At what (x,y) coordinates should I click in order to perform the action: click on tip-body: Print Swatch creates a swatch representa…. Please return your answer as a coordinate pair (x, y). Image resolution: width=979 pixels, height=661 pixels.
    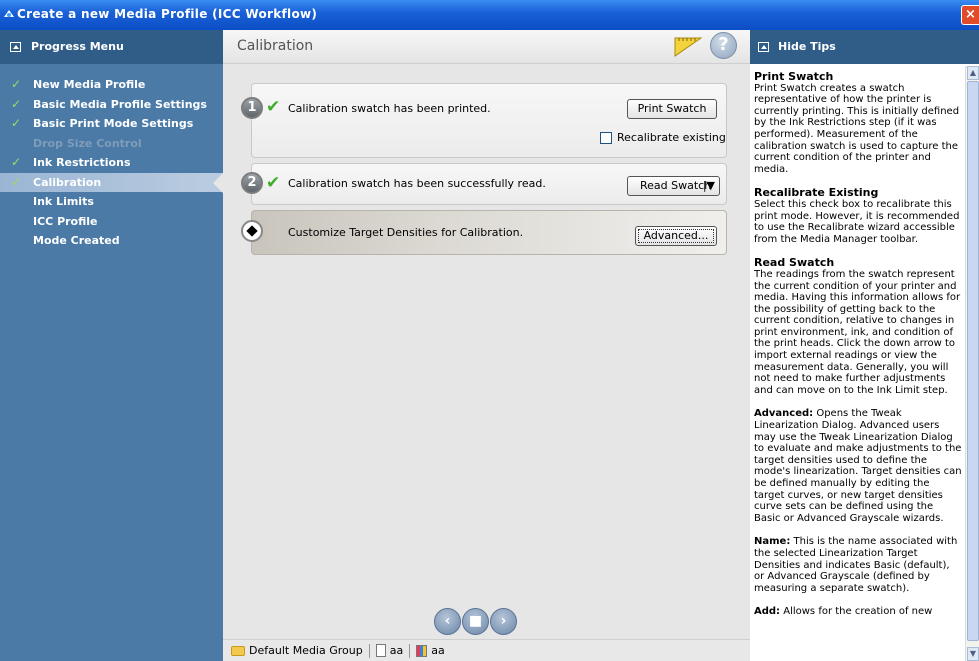
    Looking at the image, I should click on (857, 128).